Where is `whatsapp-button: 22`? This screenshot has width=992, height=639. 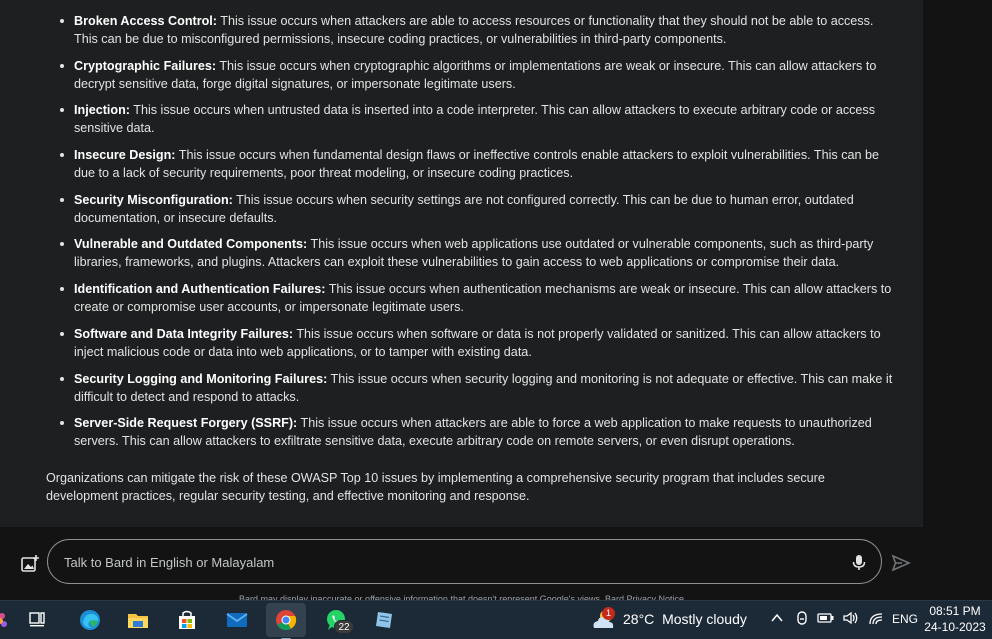 whatsapp-button: 22 is located at coordinates (336, 620).